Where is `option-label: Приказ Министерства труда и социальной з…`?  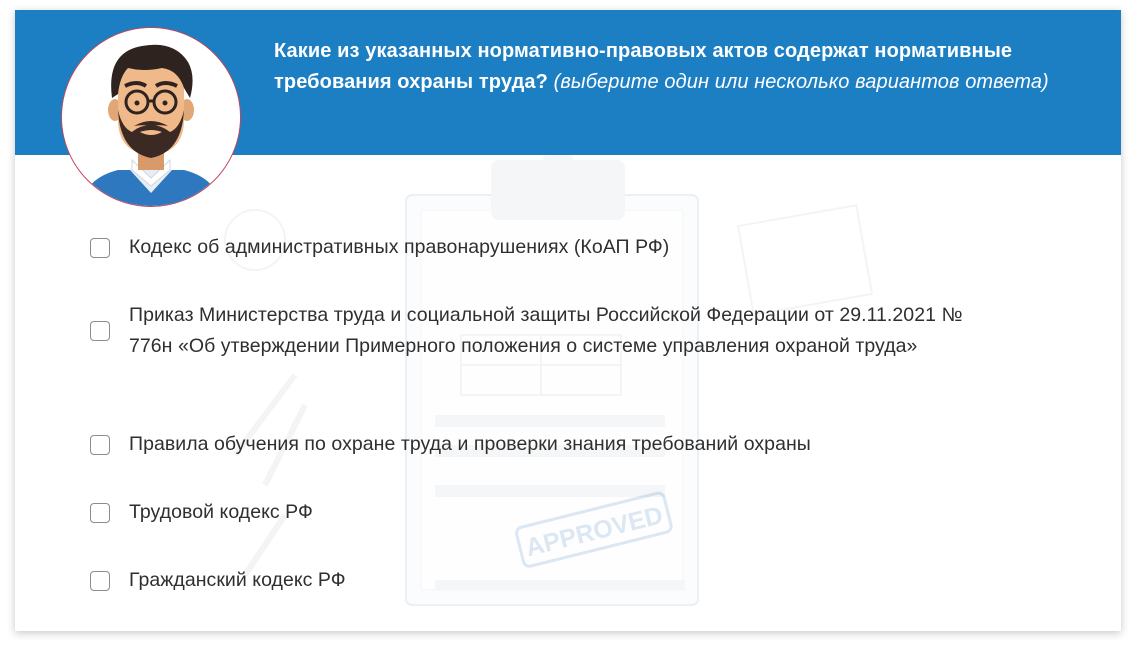 option-label: Приказ Министерства труда и социальной з… is located at coordinates (569, 331).